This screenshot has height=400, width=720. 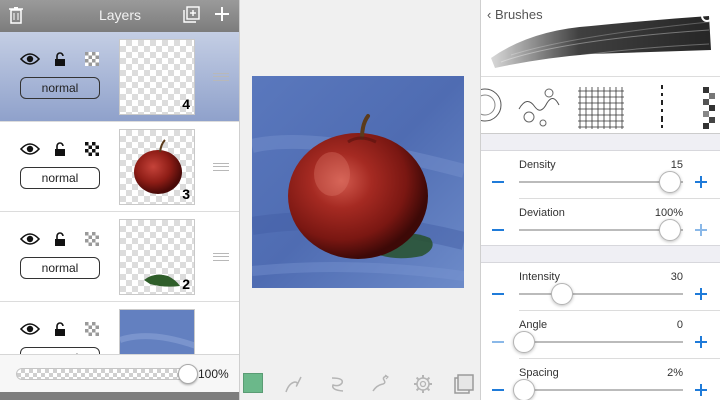 What do you see at coordinates (495, 106) in the screenshot?
I see `brush-swirl-1-icon` at bounding box center [495, 106].